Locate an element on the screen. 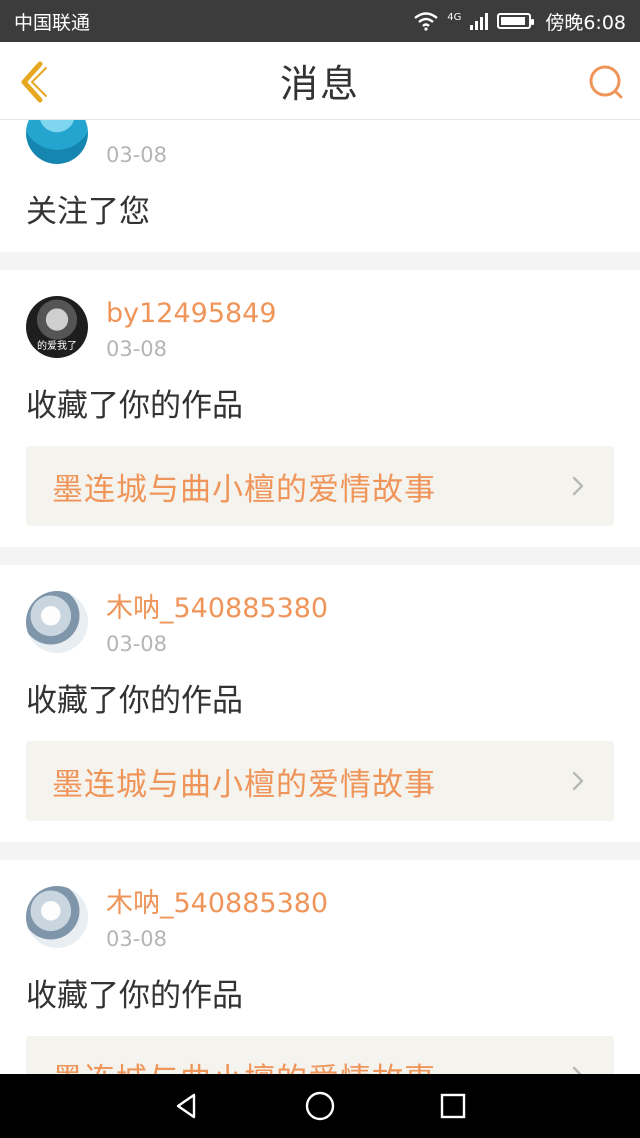 This screenshot has height=1138, width=640. nav-back-button is located at coordinates (187, 1106).